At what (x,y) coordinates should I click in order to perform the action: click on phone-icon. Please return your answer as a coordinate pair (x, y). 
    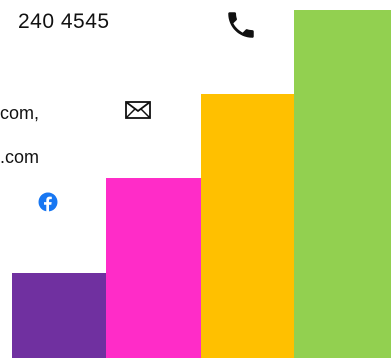
    Looking at the image, I should click on (241, 25).